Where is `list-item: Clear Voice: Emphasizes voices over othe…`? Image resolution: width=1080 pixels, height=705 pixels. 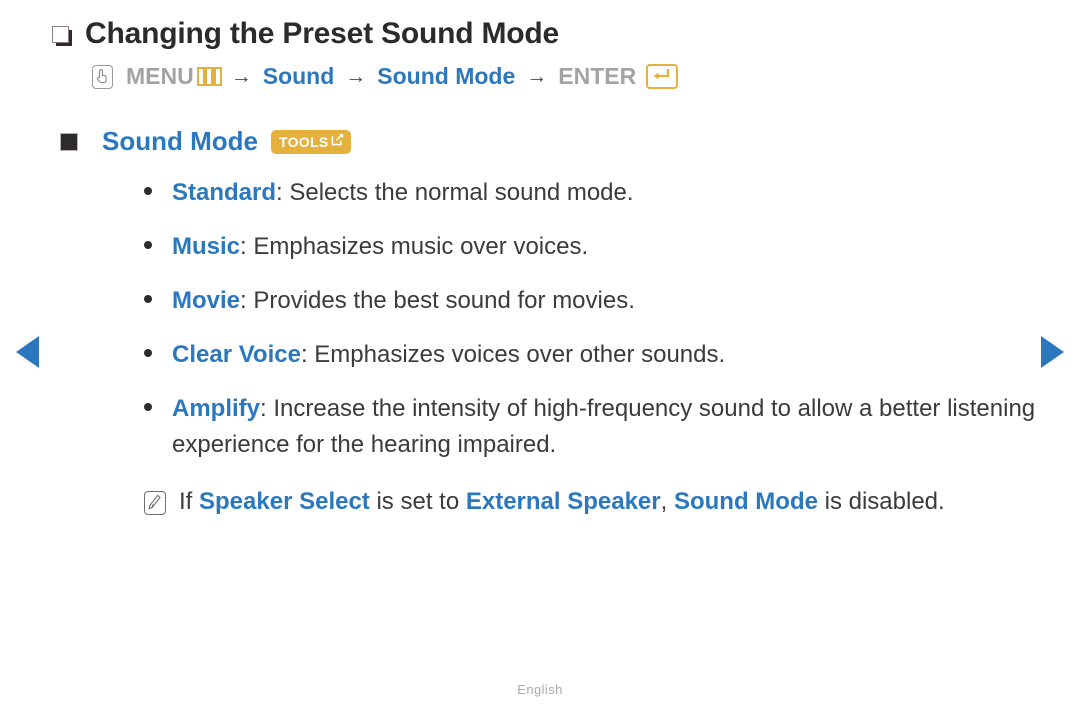
list-item: Clear Voice: Emphasizes voices over othe… is located at coordinates (592, 355).